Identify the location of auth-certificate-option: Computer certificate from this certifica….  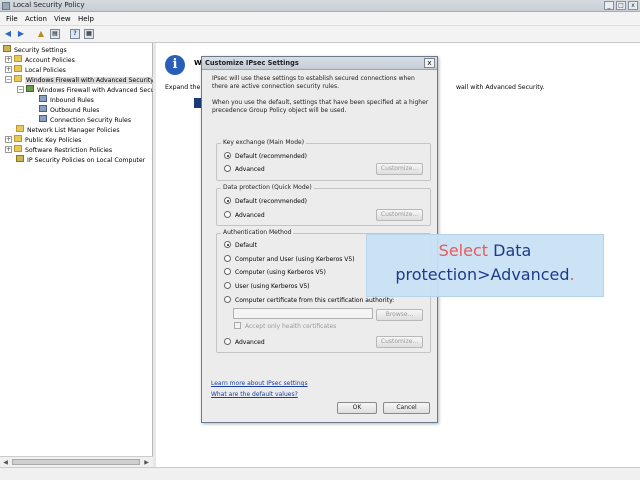
(309, 300).